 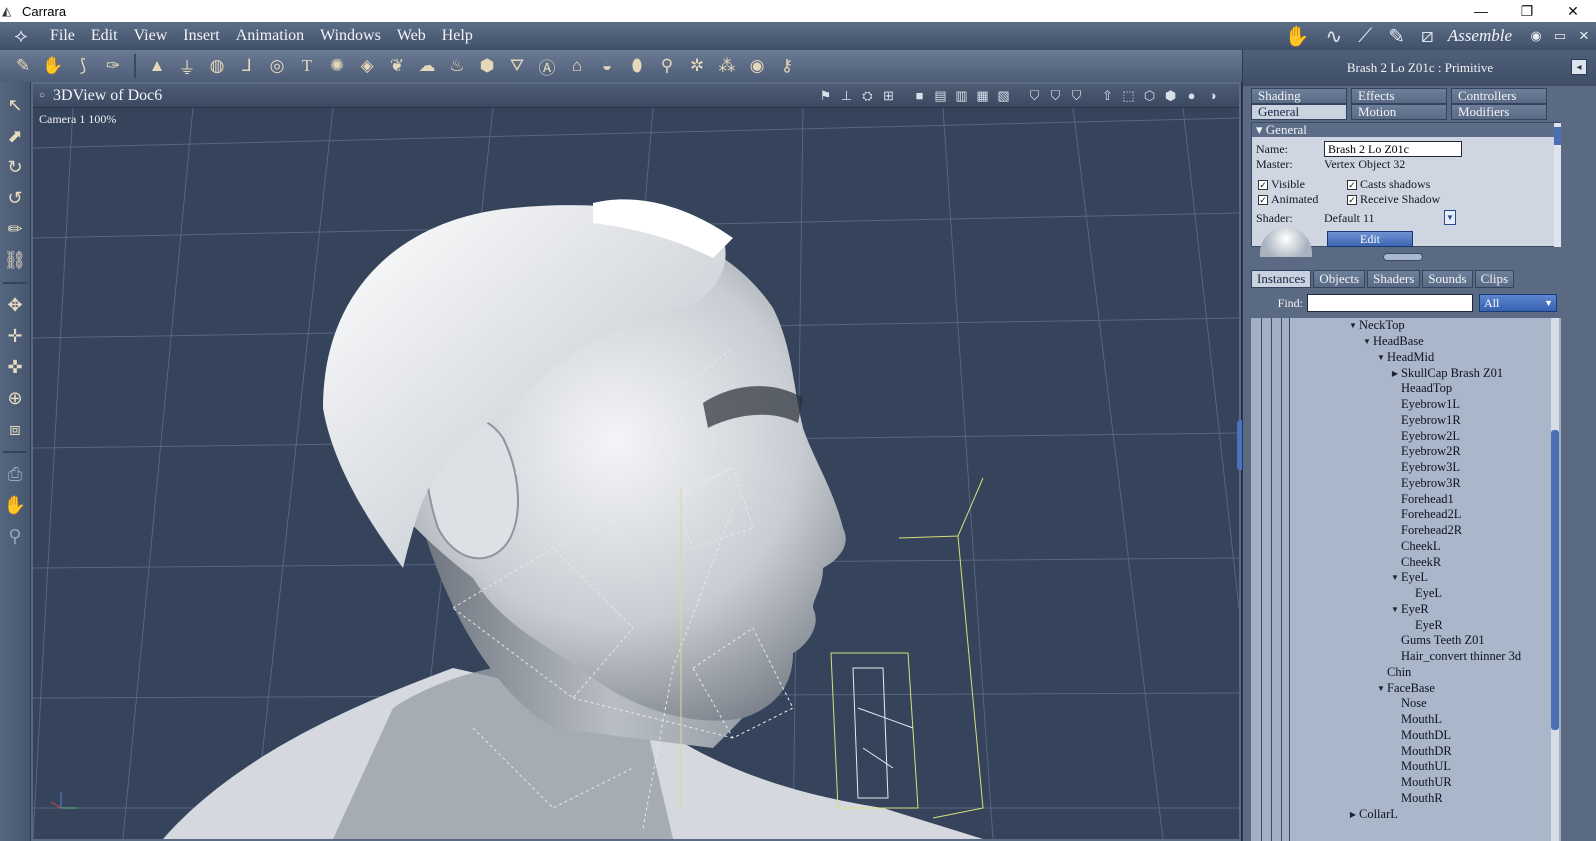 What do you see at coordinates (1424, 436) in the screenshot?
I see `tree-item: Eyebrow2L` at bounding box center [1424, 436].